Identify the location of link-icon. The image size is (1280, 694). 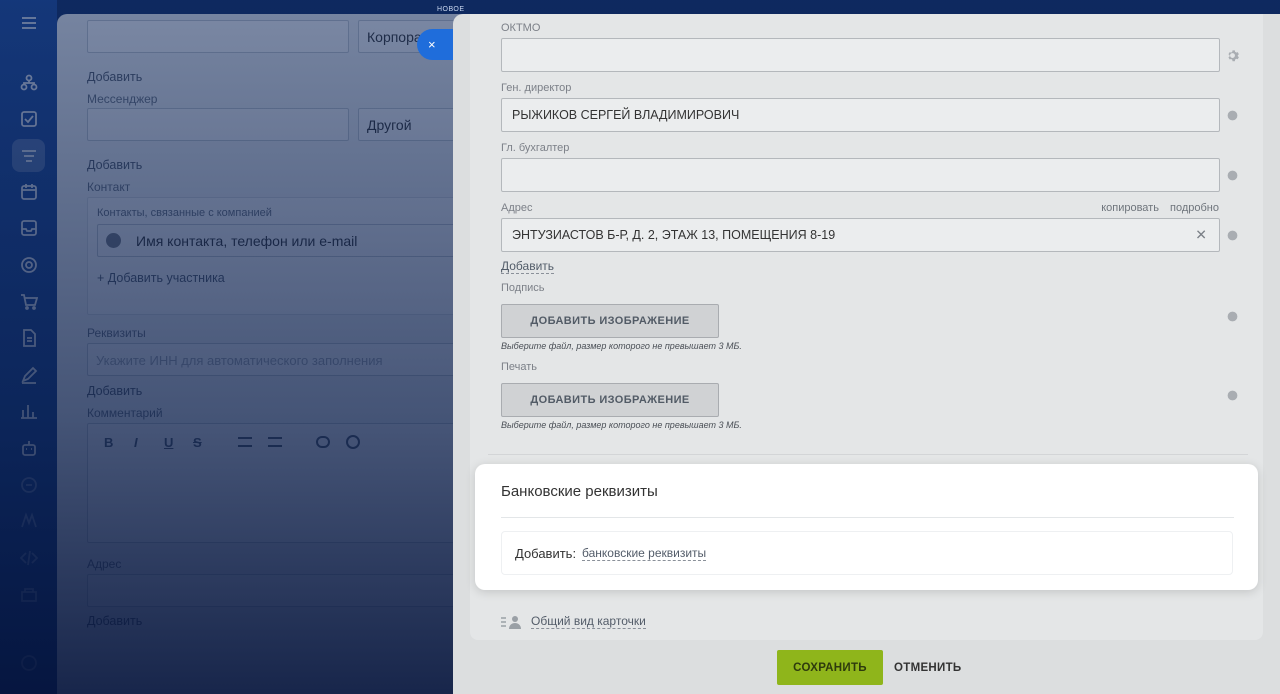
(323, 442).